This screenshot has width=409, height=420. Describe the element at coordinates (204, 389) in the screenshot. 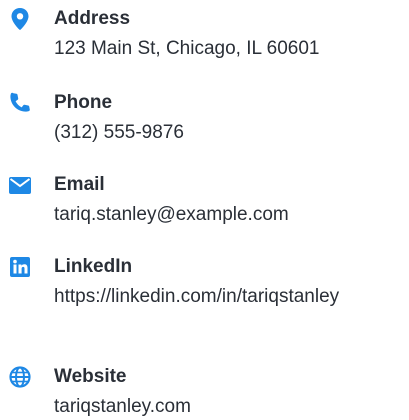

I see `contact-item-website: Website tariqstanley.com` at that location.